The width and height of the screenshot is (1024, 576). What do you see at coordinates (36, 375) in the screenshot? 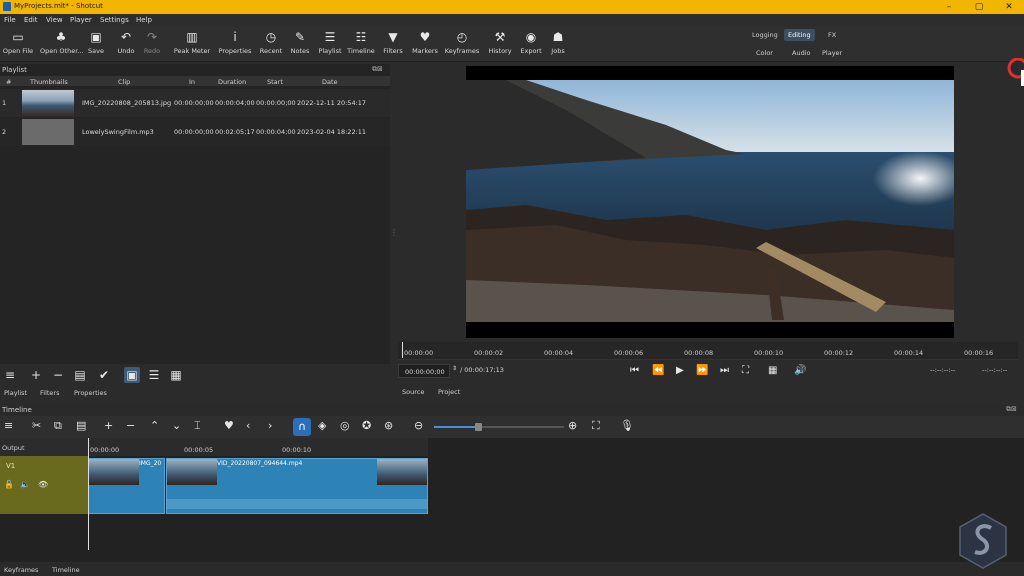
I see `add-icon: +` at bounding box center [36, 375].